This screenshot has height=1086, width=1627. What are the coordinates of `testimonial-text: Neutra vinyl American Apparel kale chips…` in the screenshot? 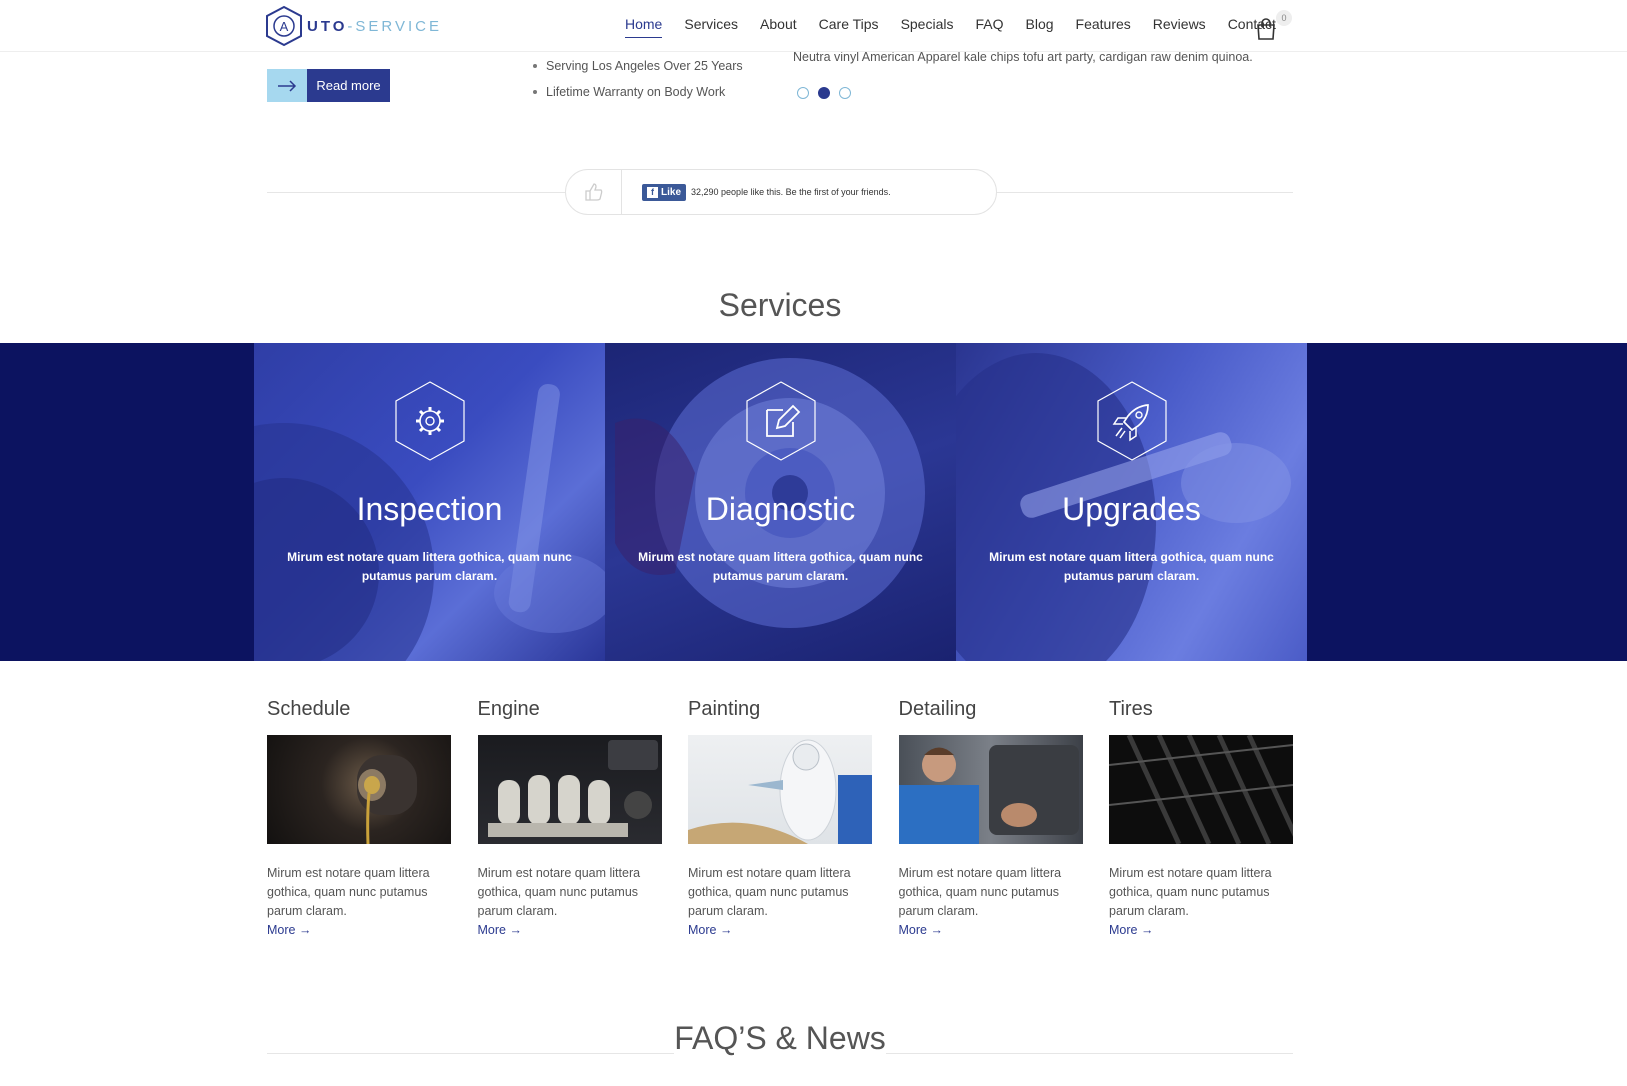 It's located at (1023, 57).